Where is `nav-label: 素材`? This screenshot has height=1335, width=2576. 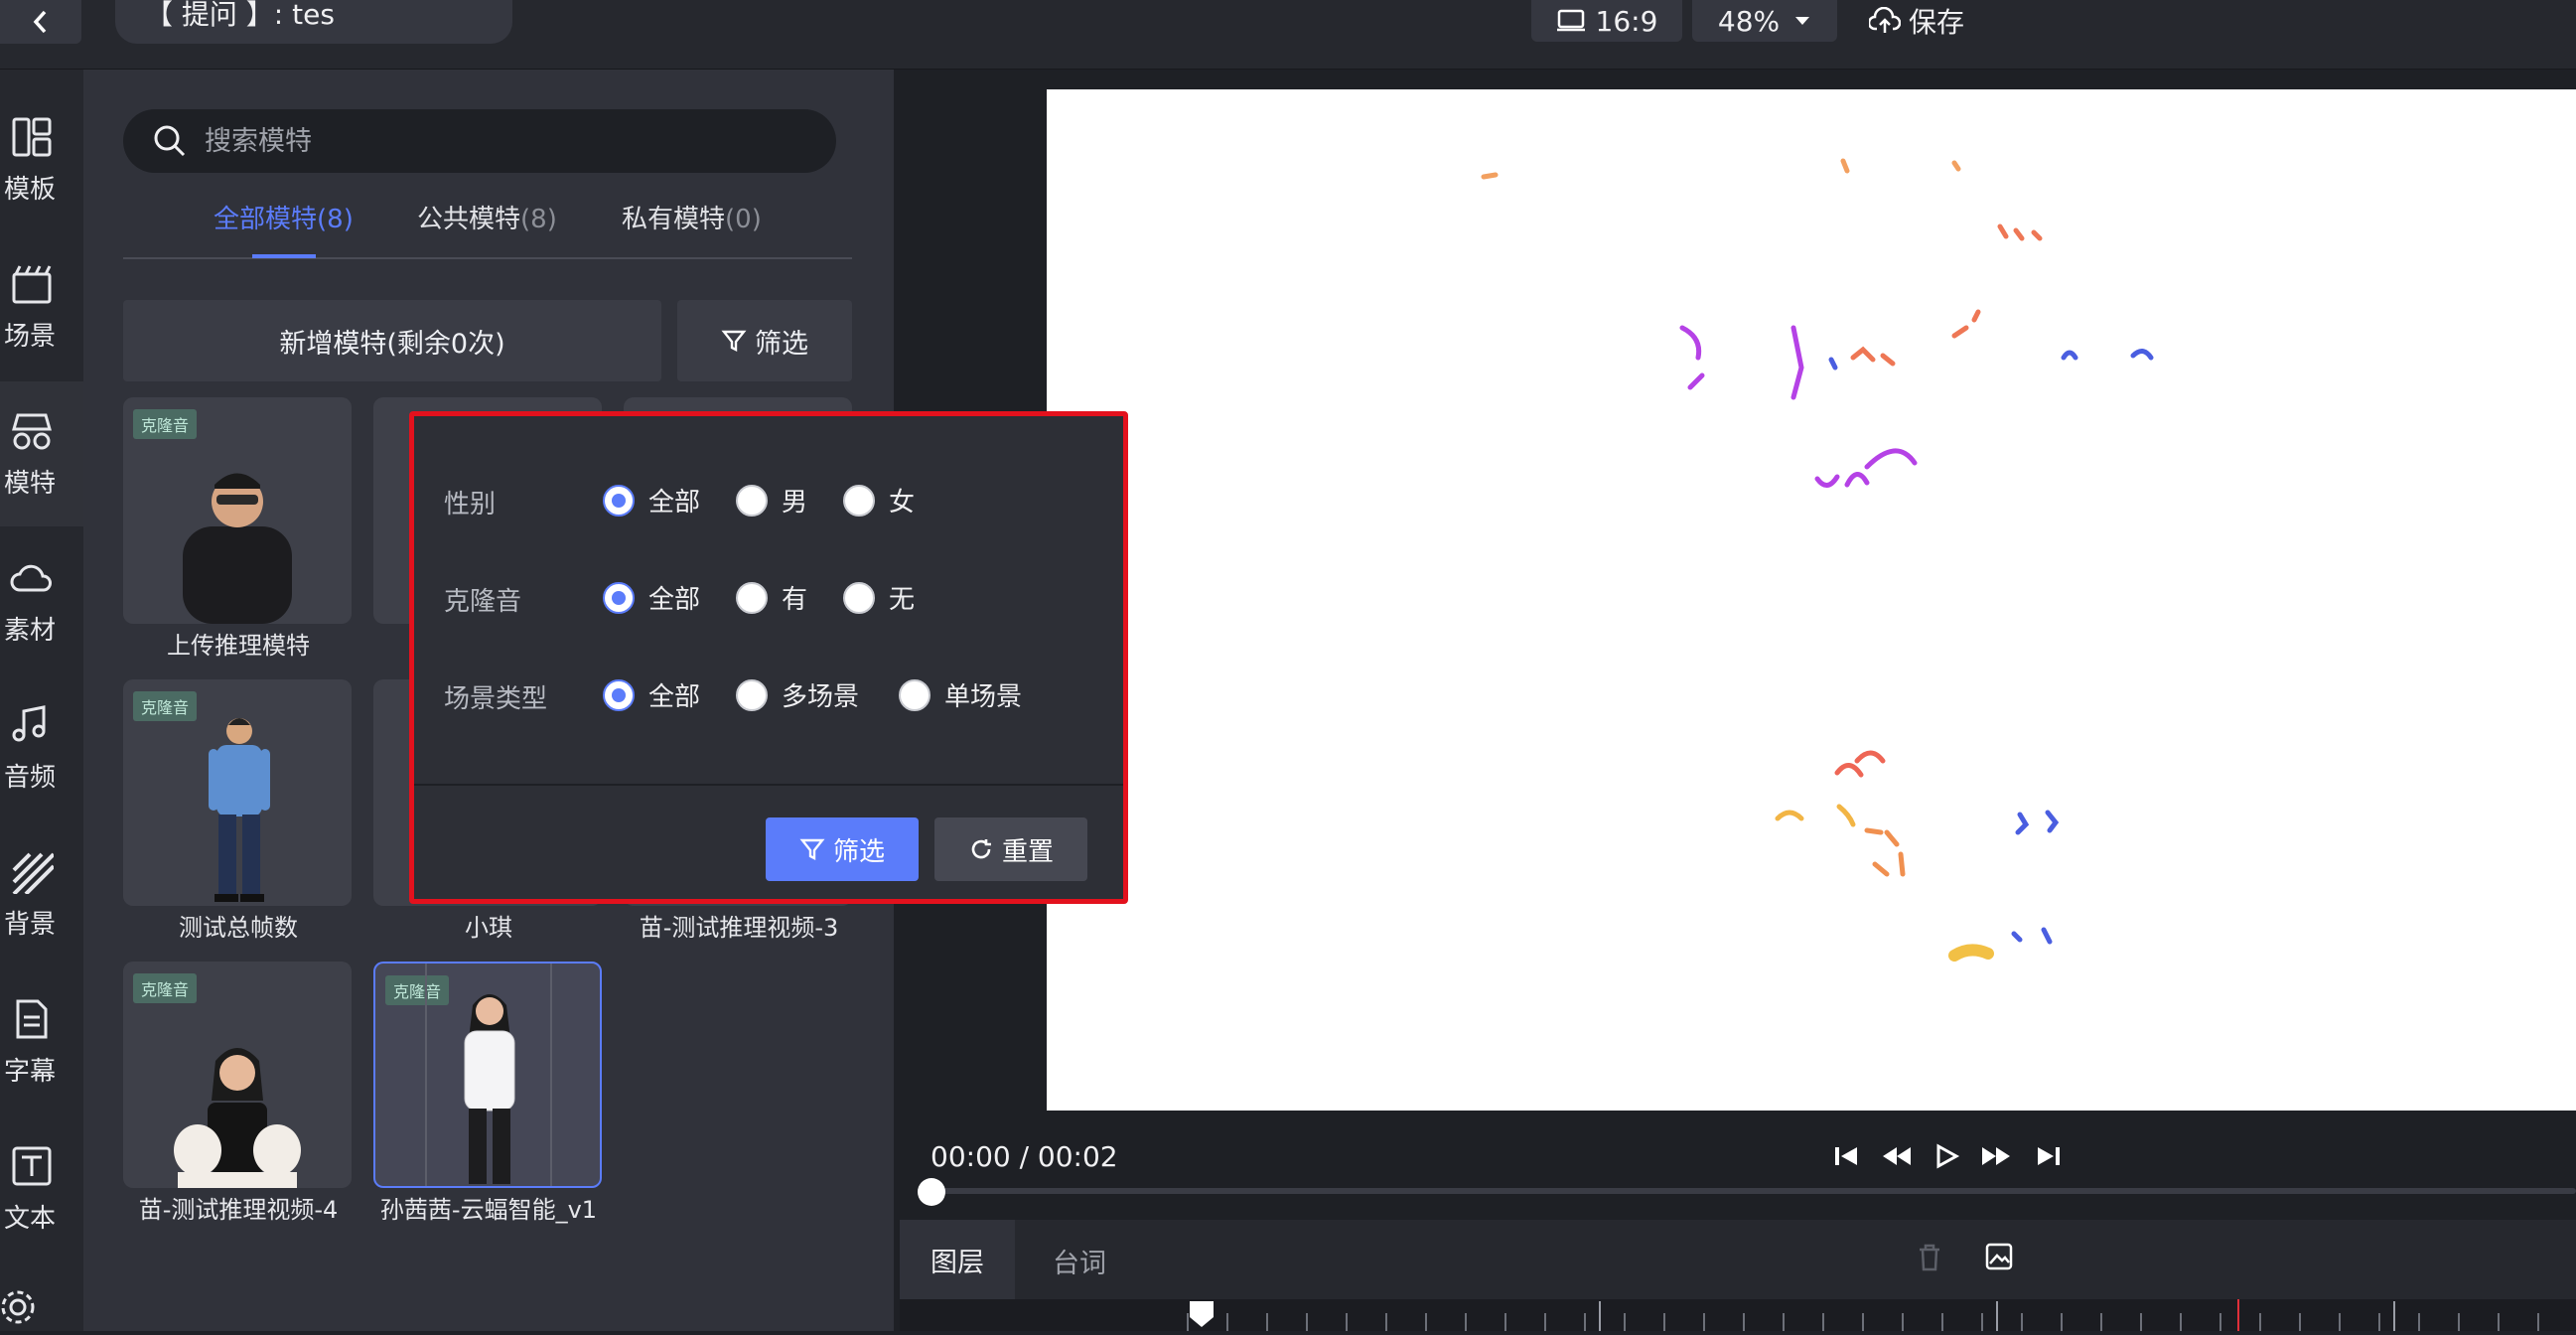 nav-label: 素材 is located at coordinates (30, 630).